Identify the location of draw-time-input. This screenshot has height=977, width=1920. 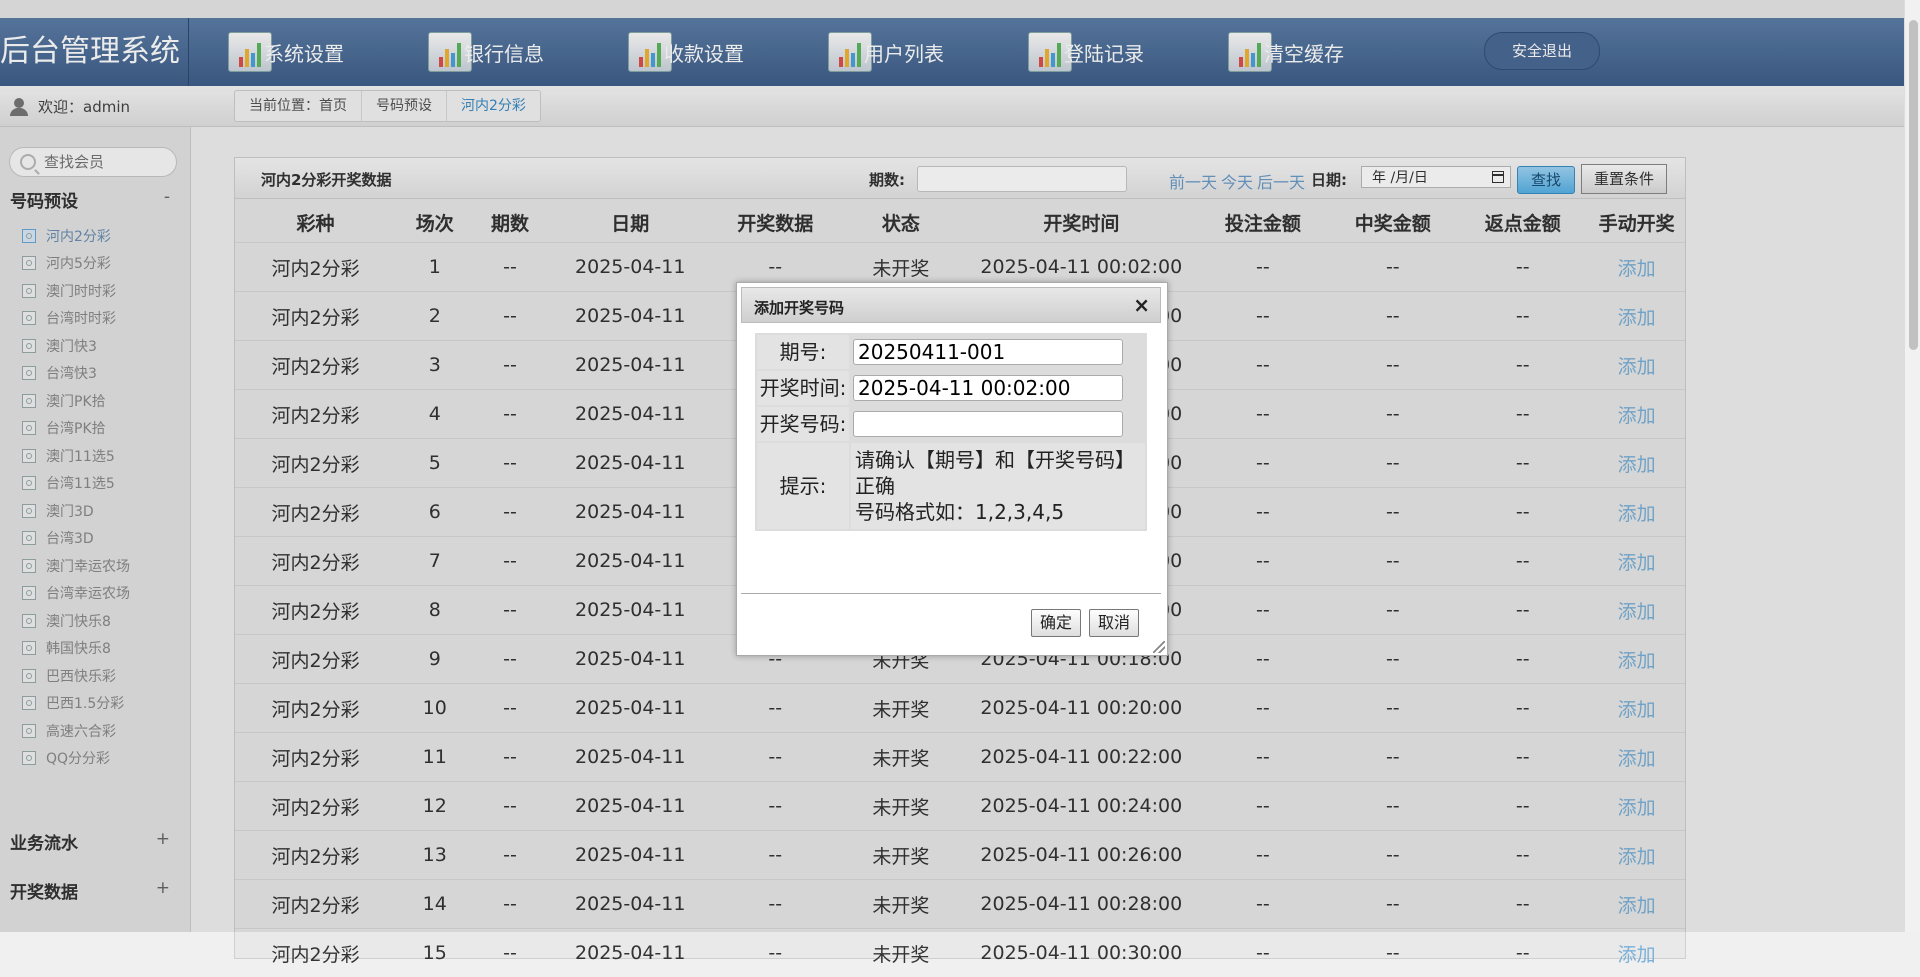
(988, 388).